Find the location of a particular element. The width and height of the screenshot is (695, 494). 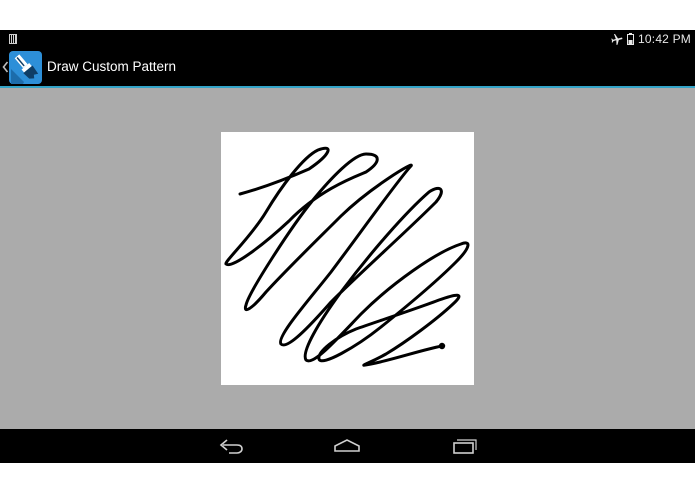

navigation-bar is located at coordinates (347, 446).